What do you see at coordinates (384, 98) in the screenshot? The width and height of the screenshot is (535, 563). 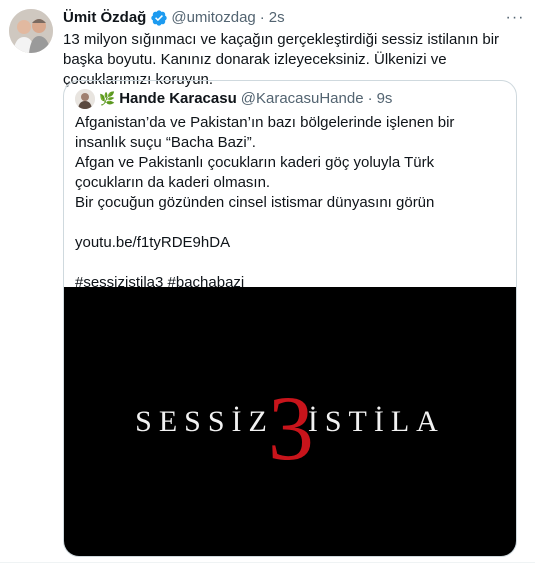 I see `quoted-timestamp: 9s` at bounding box center [384, 98].